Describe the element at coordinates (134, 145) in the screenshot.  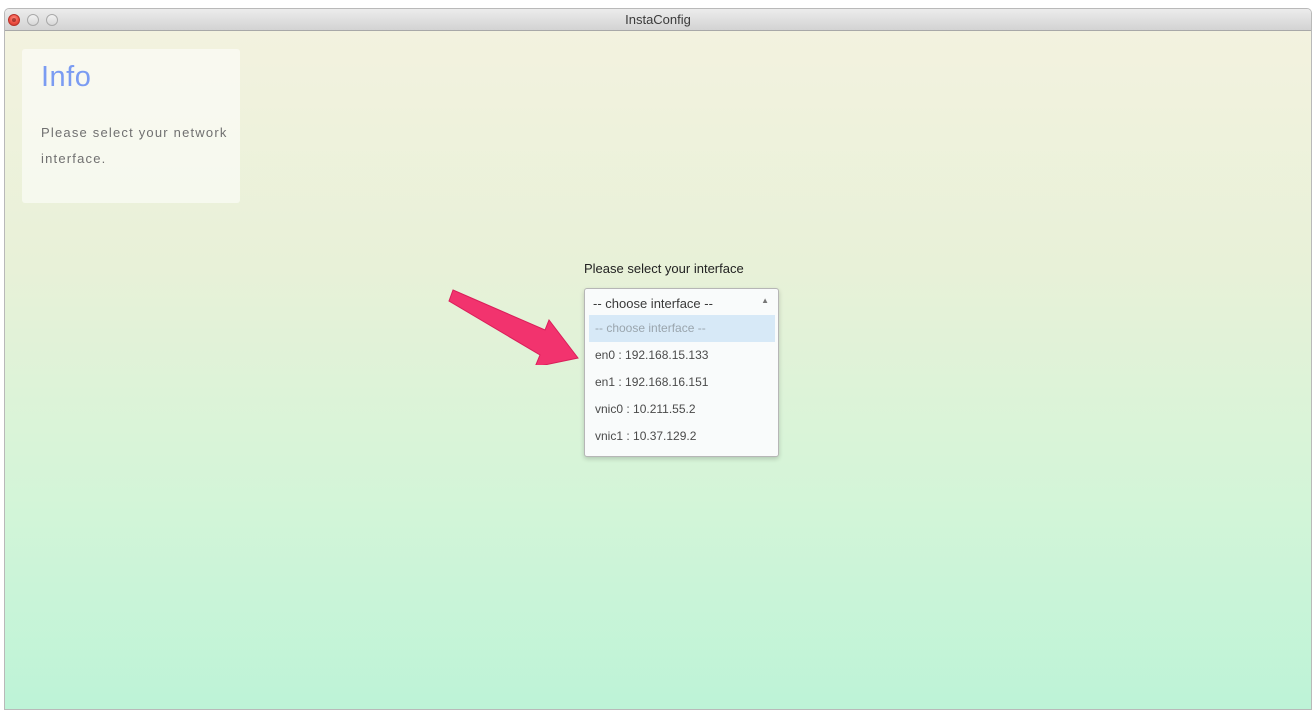
I see `info-text: Please select your network interface.` at that location.